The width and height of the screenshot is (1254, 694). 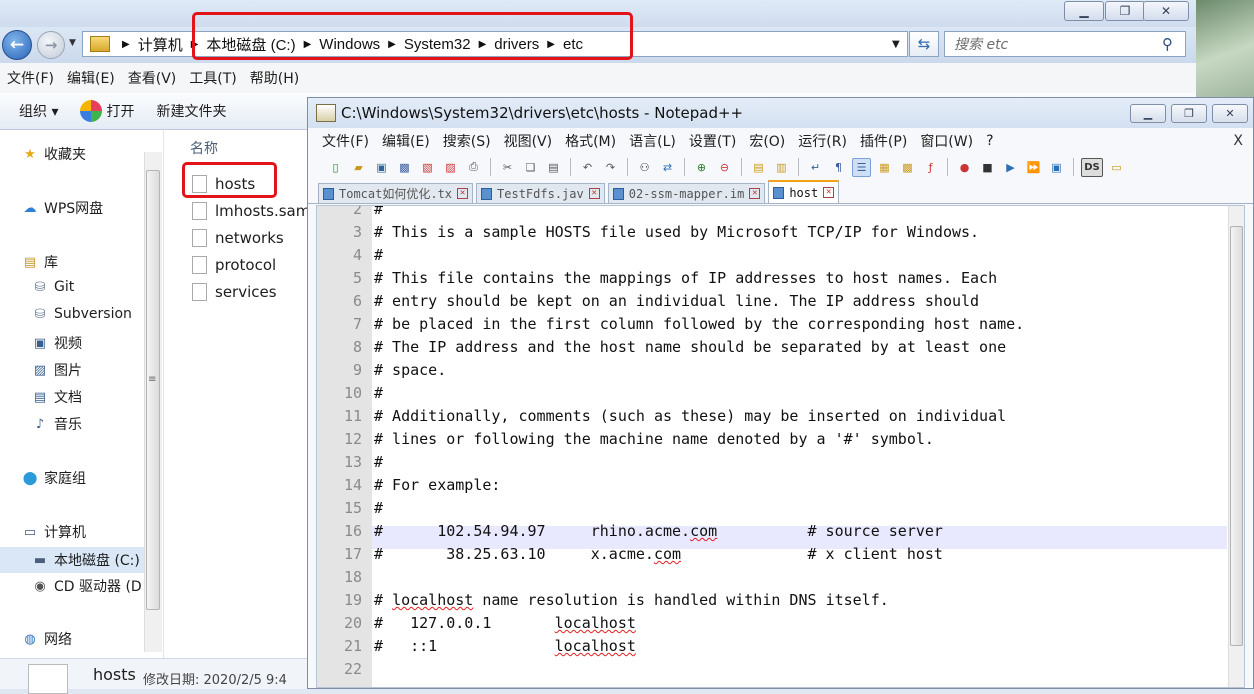 What do you see at coordinates (804, 191) in the screenshot?
I see `tab-hosts: host ✕` at bounding box center [804, 191].